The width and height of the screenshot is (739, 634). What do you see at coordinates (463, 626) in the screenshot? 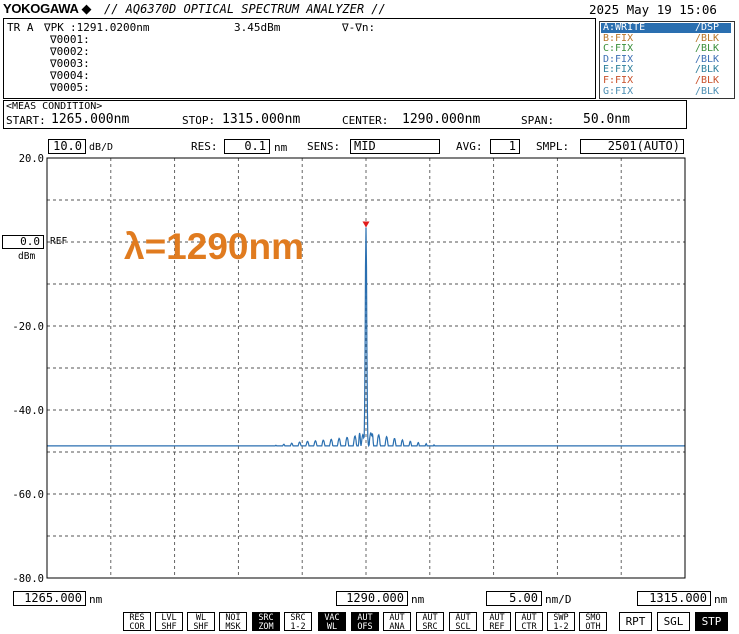
I see `softkey-bottom-label: SCL` at bounding box center [463, 626].